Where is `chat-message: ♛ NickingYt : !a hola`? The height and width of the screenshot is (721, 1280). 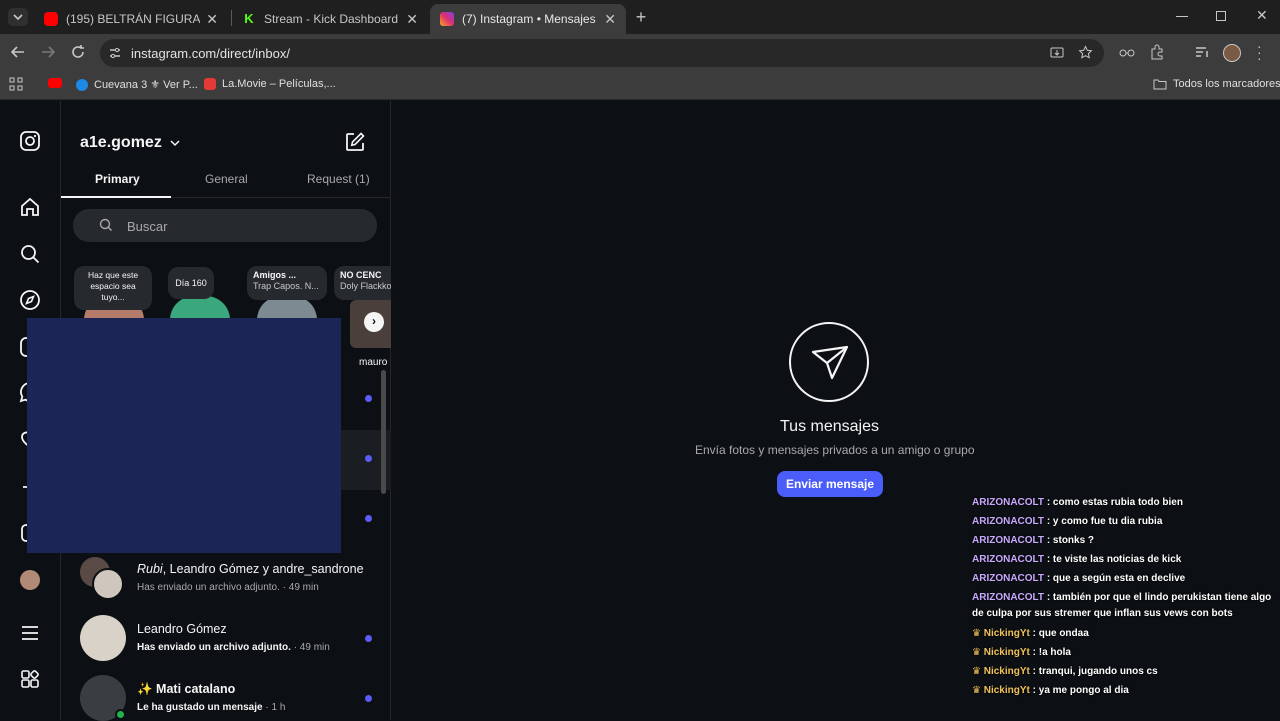
chat-message: ♛ NickingYt : !a hola is located at coordinates (1021, 652).